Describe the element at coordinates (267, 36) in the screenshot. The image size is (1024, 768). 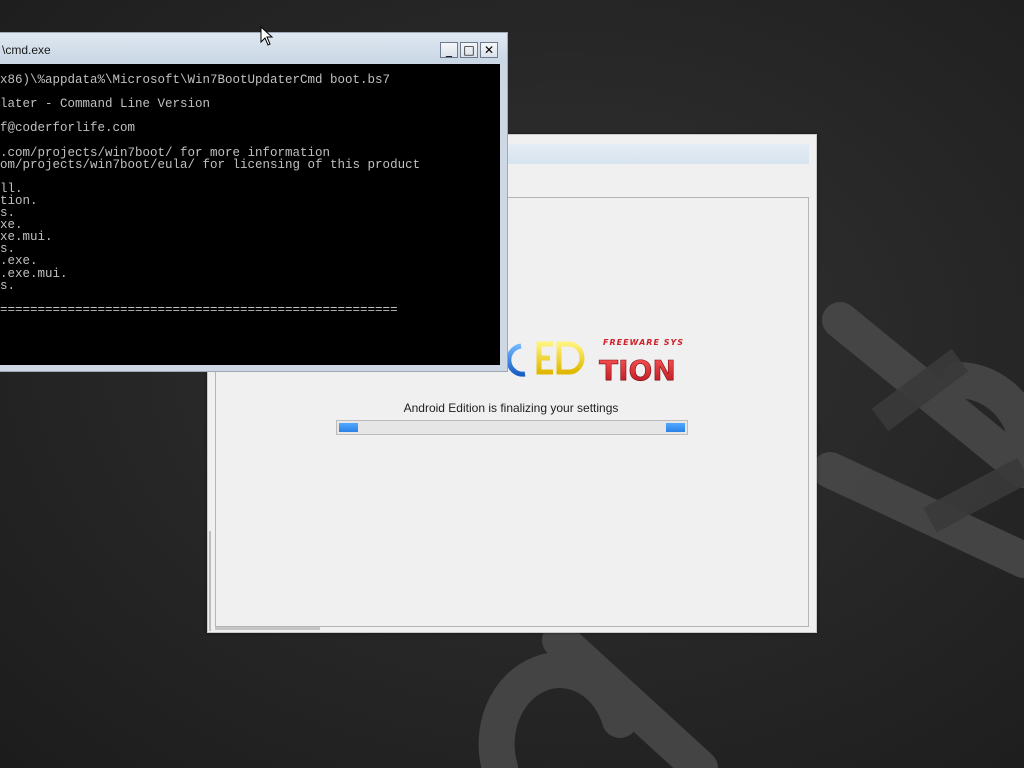
I see `mouse-pointer-icon` at that location.